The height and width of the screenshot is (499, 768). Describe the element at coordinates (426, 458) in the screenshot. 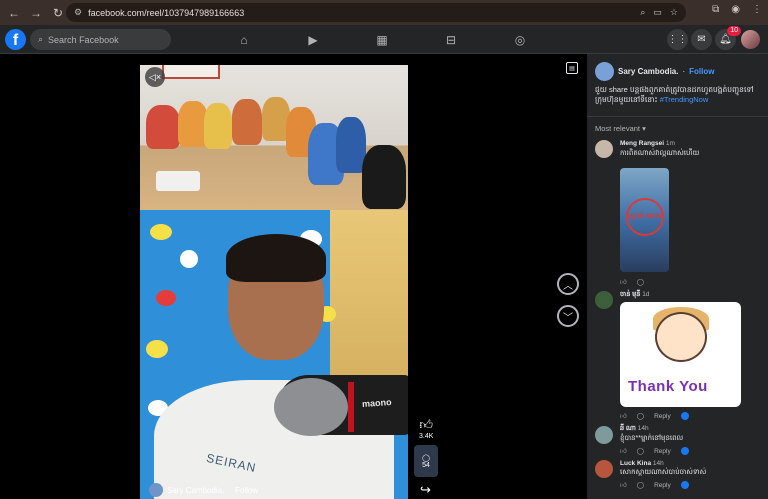

I see `comment-icon: ◯` at that location.